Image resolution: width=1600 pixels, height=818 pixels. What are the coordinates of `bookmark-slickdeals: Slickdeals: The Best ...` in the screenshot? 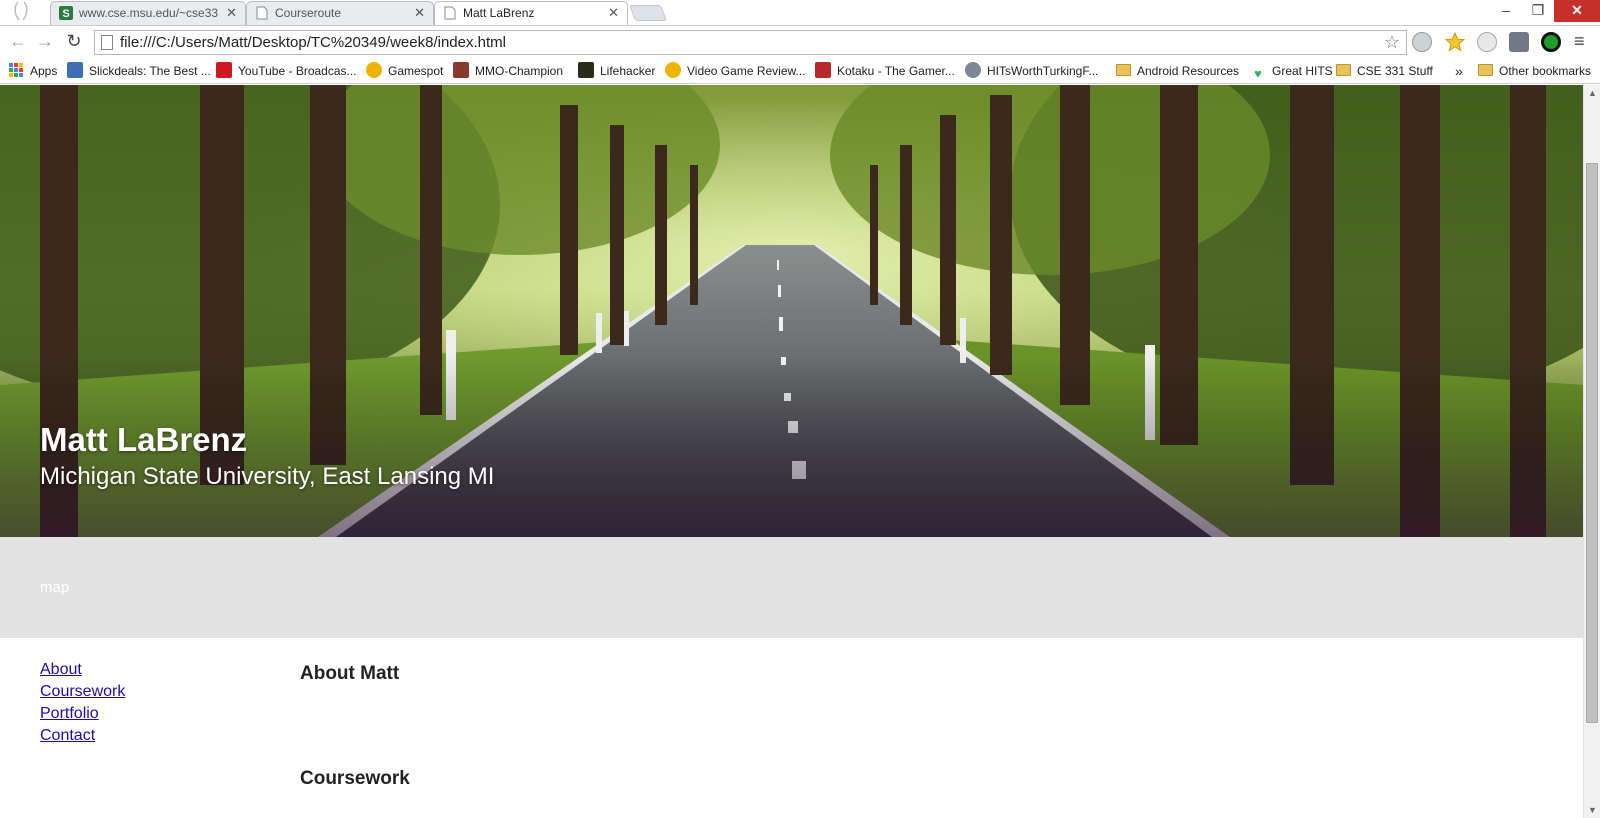 It's located at (139, 71).